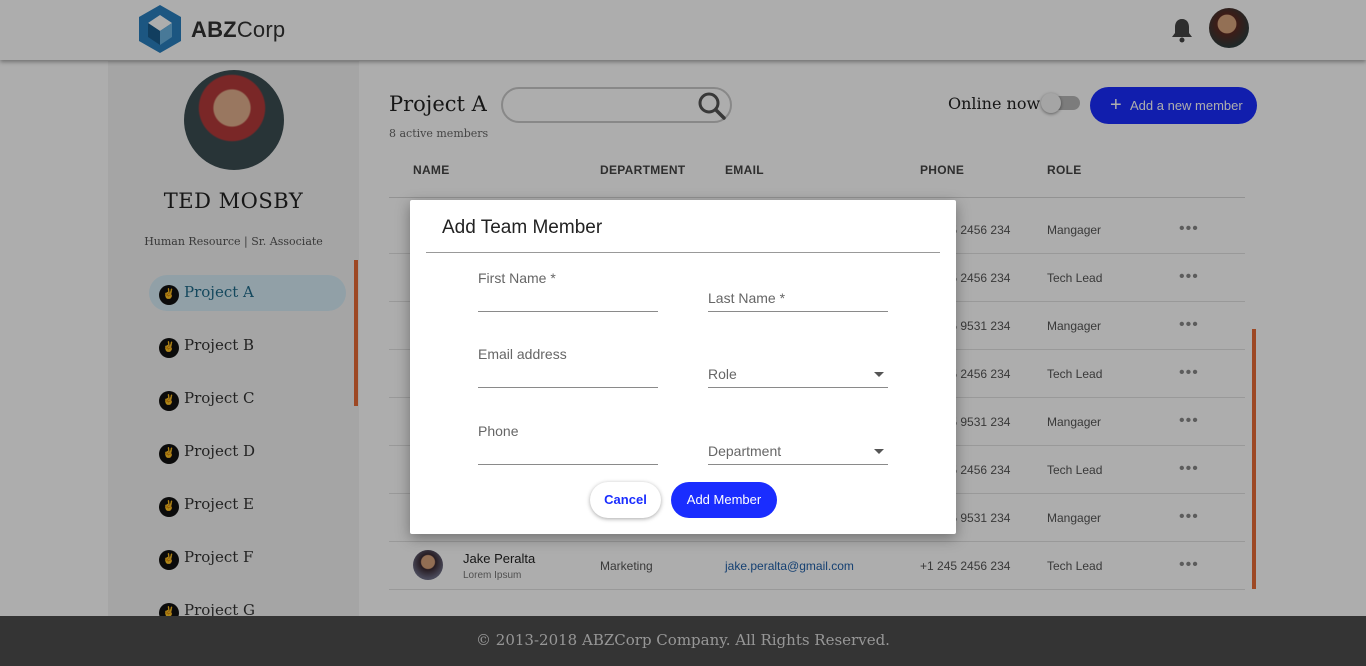 The height and width of the screenshot is (666, 1366). Describe the element at coordinates (498, 431) in the screenshot. I see `phone-label: Phone` at that location.